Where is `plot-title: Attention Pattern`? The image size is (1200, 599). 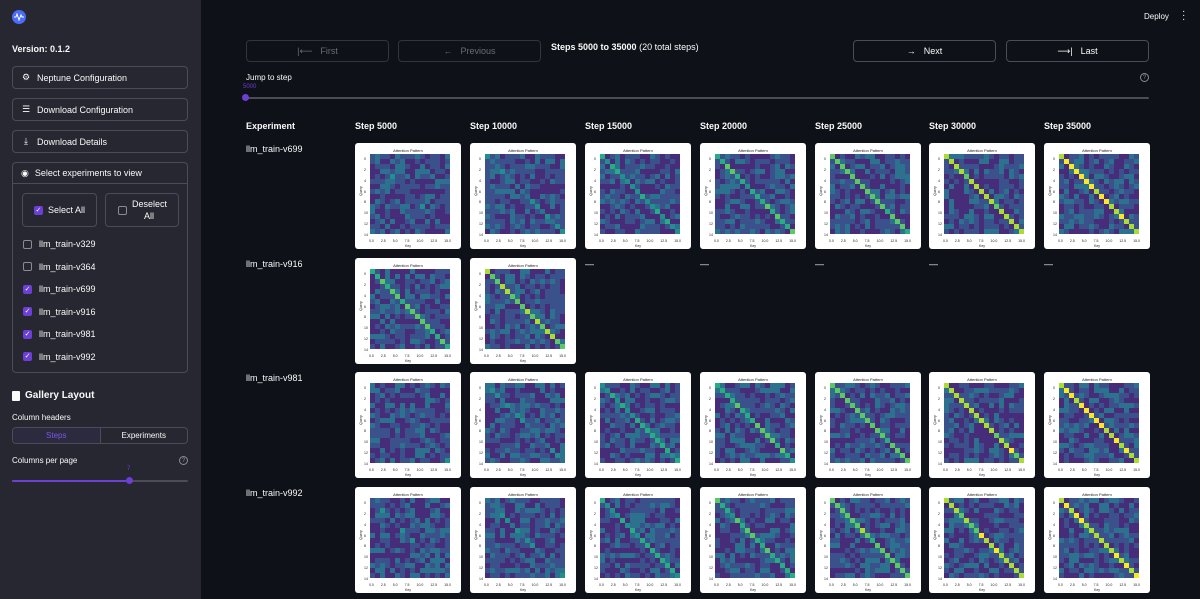 plot-title: Attention Pattern is located at coordinates (868, 379).